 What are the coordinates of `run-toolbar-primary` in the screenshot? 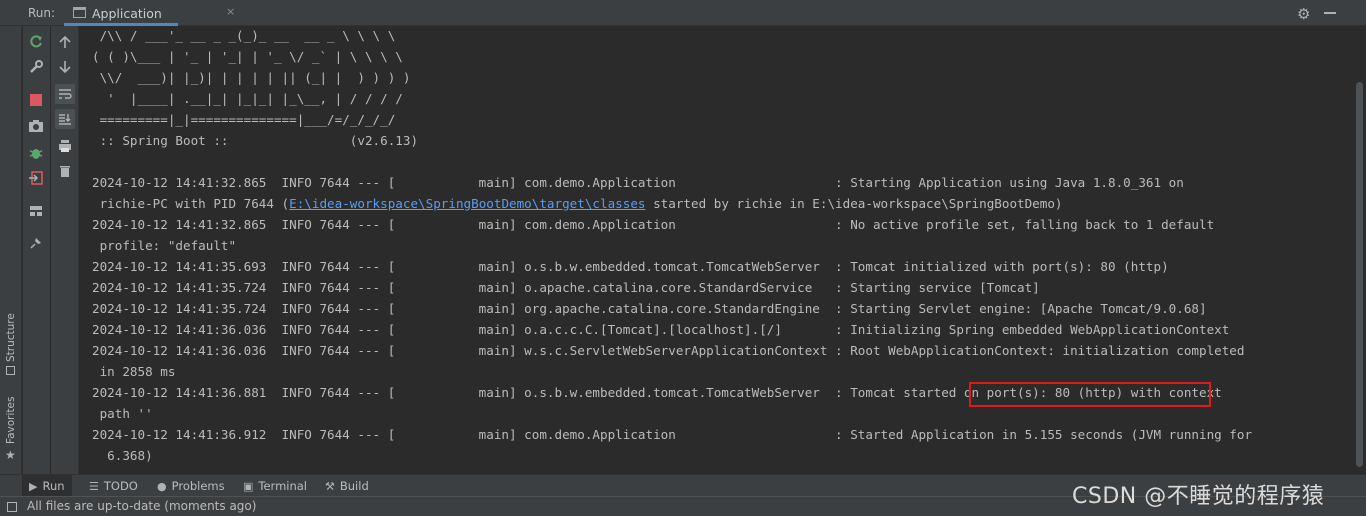 It's located at (36, 250).